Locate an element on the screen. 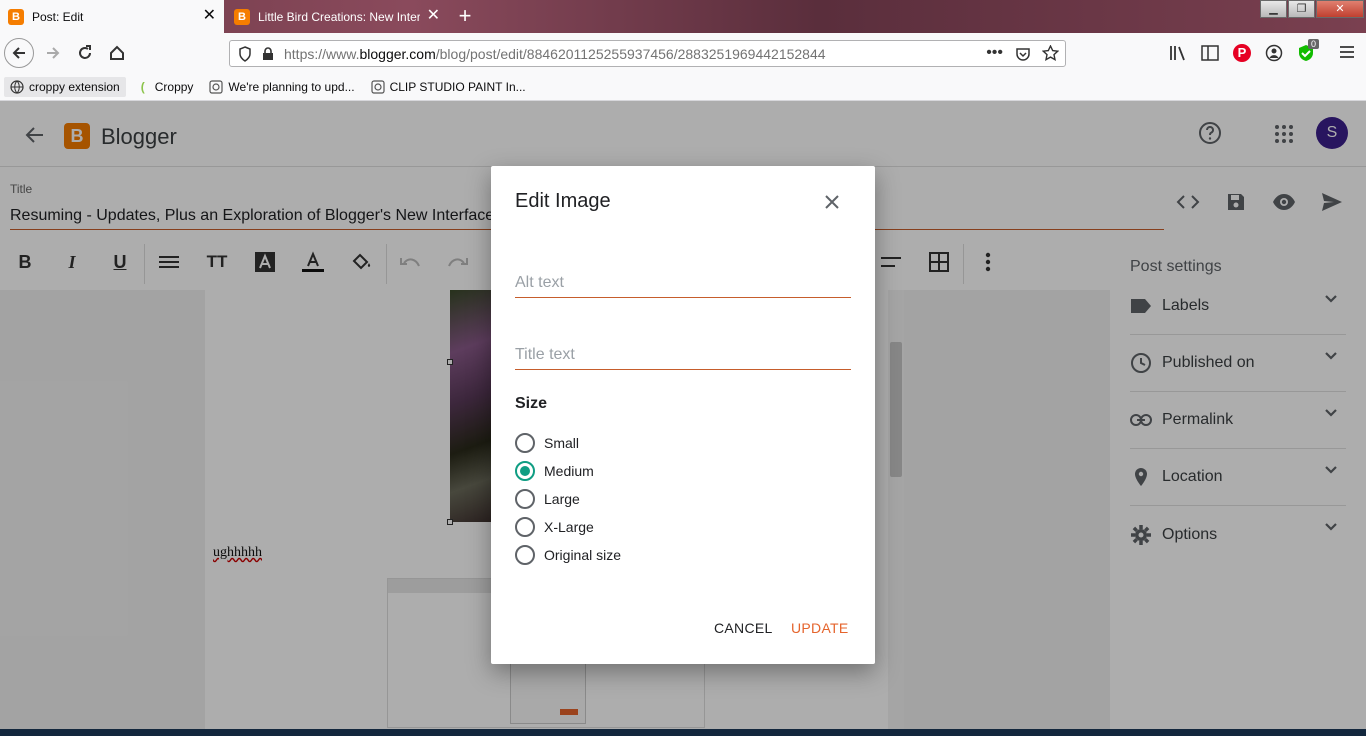 This screenshot has width=1366, height=736. pocket-icon is located at coordinates (1023, 54).